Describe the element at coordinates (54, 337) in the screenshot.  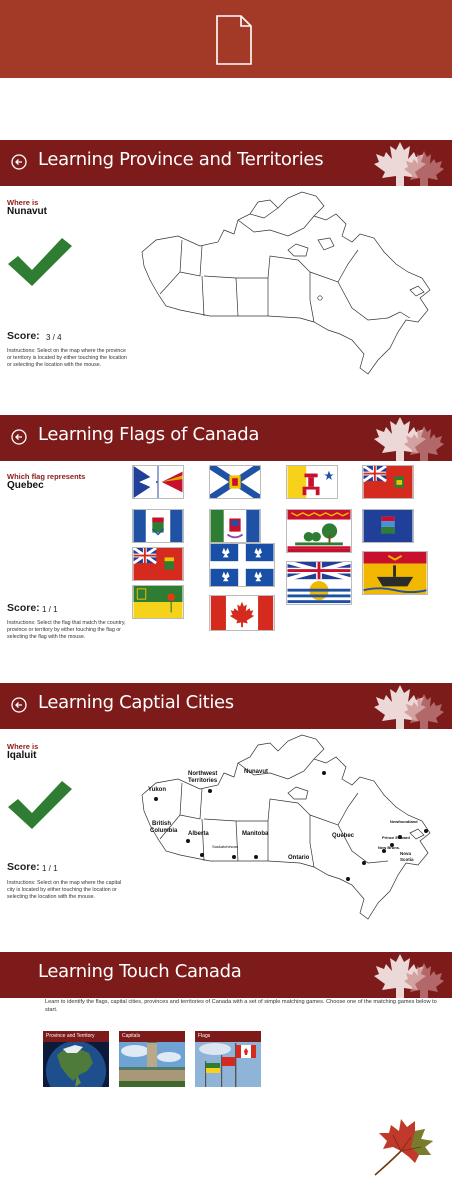
I see `score-value: 3 / 4` at that location.